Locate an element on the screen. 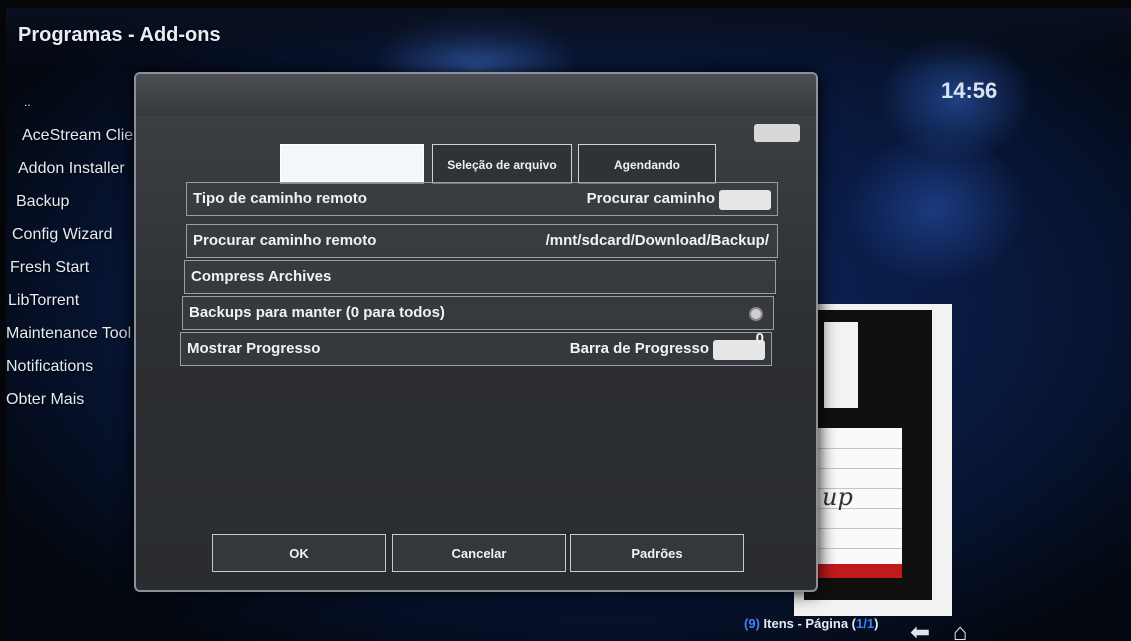 Image resolution: width=1131 pixels, height=641 pixels. setting-remote-path-type: Tipo de caminho remoto Procurar caminho is located at coordinates (482, 199).